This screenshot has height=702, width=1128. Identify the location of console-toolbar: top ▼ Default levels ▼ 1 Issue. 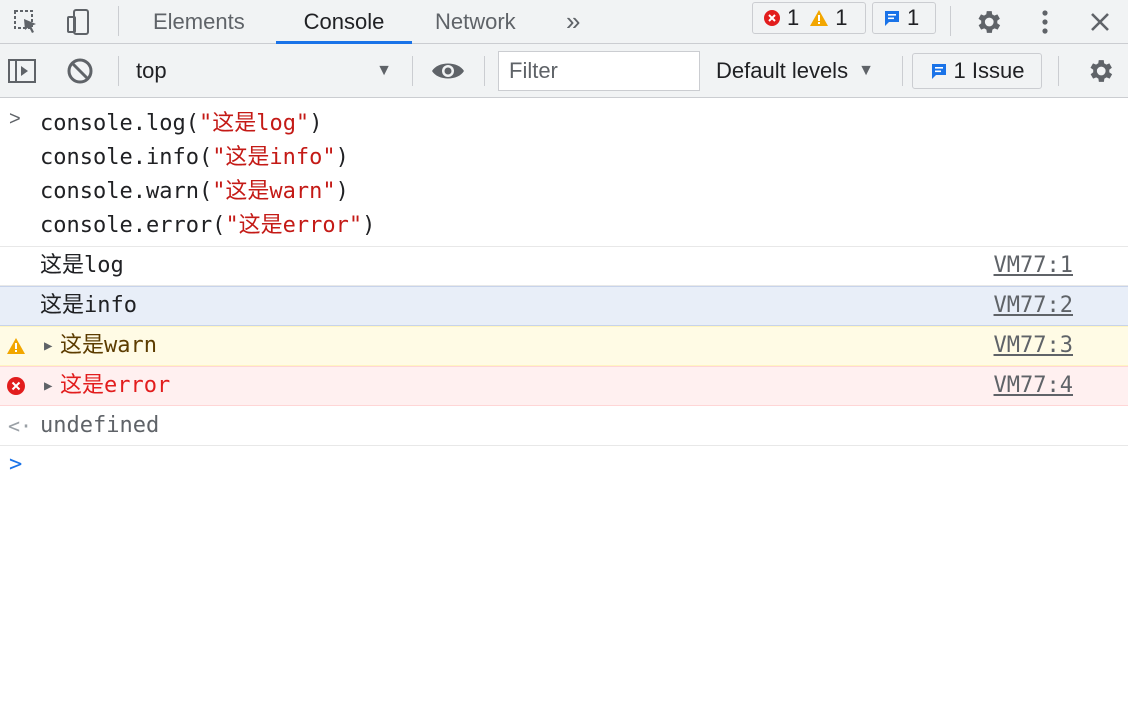
(564, 71).